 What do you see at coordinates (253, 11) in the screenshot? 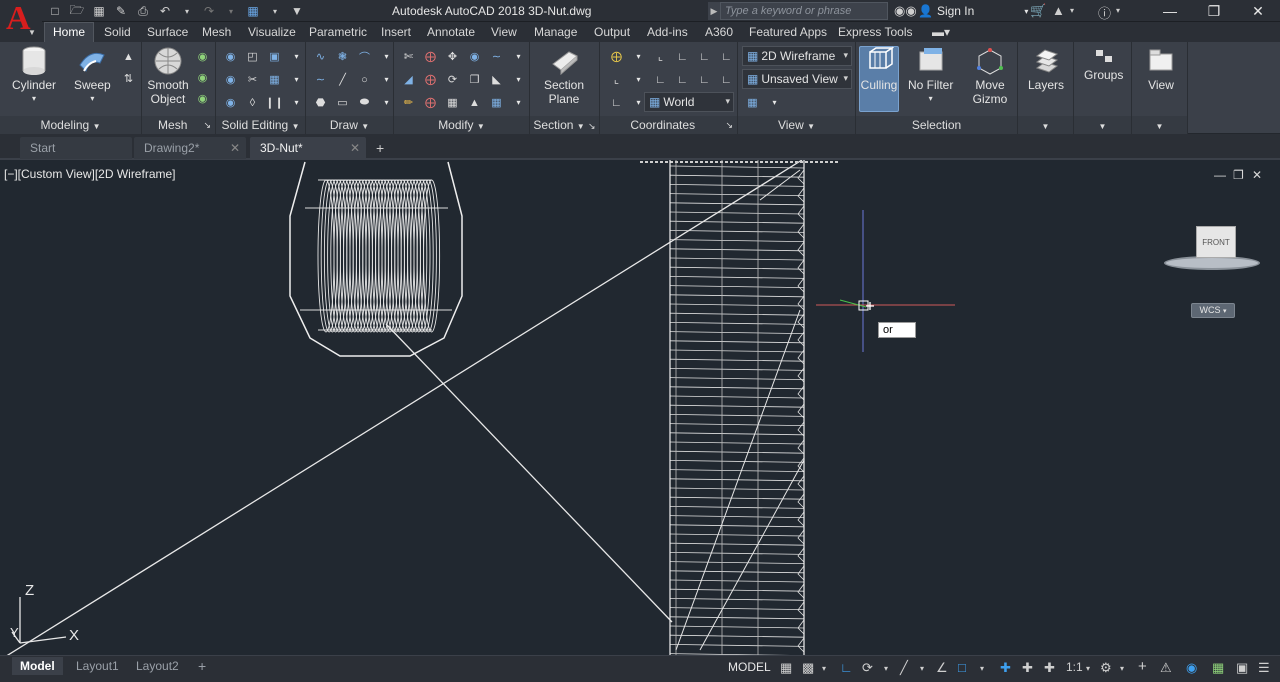
I see `workspace-icon: ▦` at bounding box center [253, 11].